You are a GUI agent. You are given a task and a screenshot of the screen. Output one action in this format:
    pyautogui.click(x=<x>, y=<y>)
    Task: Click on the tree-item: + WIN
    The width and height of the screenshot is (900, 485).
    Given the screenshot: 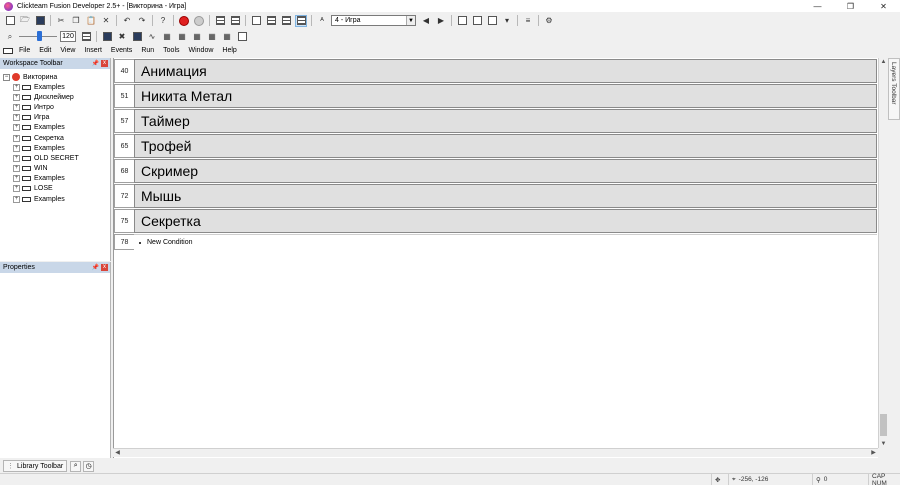 What is the action you would take?
    pyautogui.click(x=46, y=169)
    